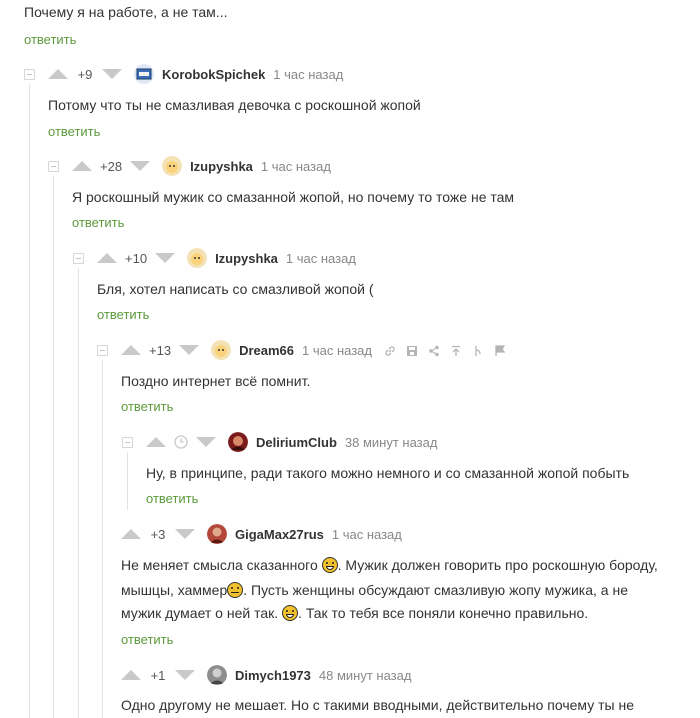  I want to click on comment-tools, so click(445, 350).